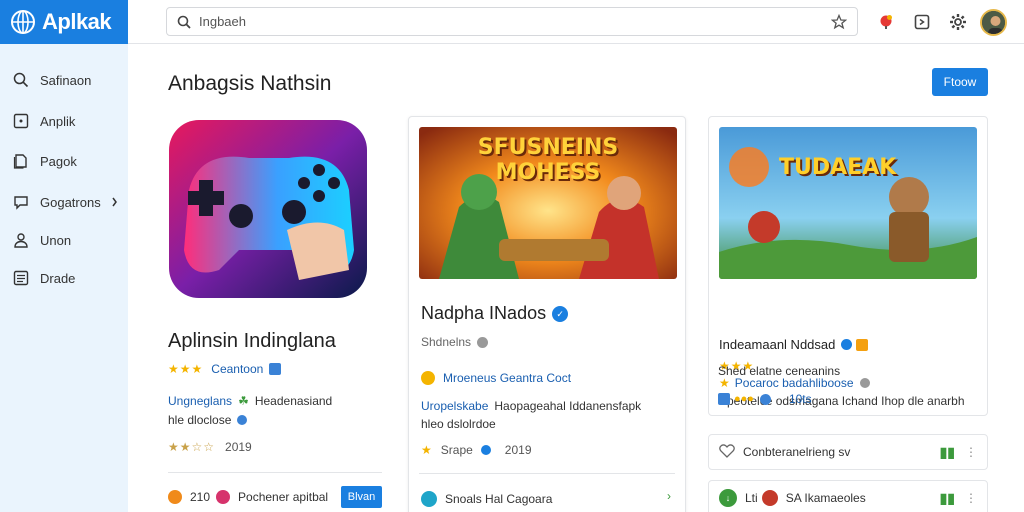 This screenshot has width=1024, height=512. I want to click on badge-icon, so click(862, 344).